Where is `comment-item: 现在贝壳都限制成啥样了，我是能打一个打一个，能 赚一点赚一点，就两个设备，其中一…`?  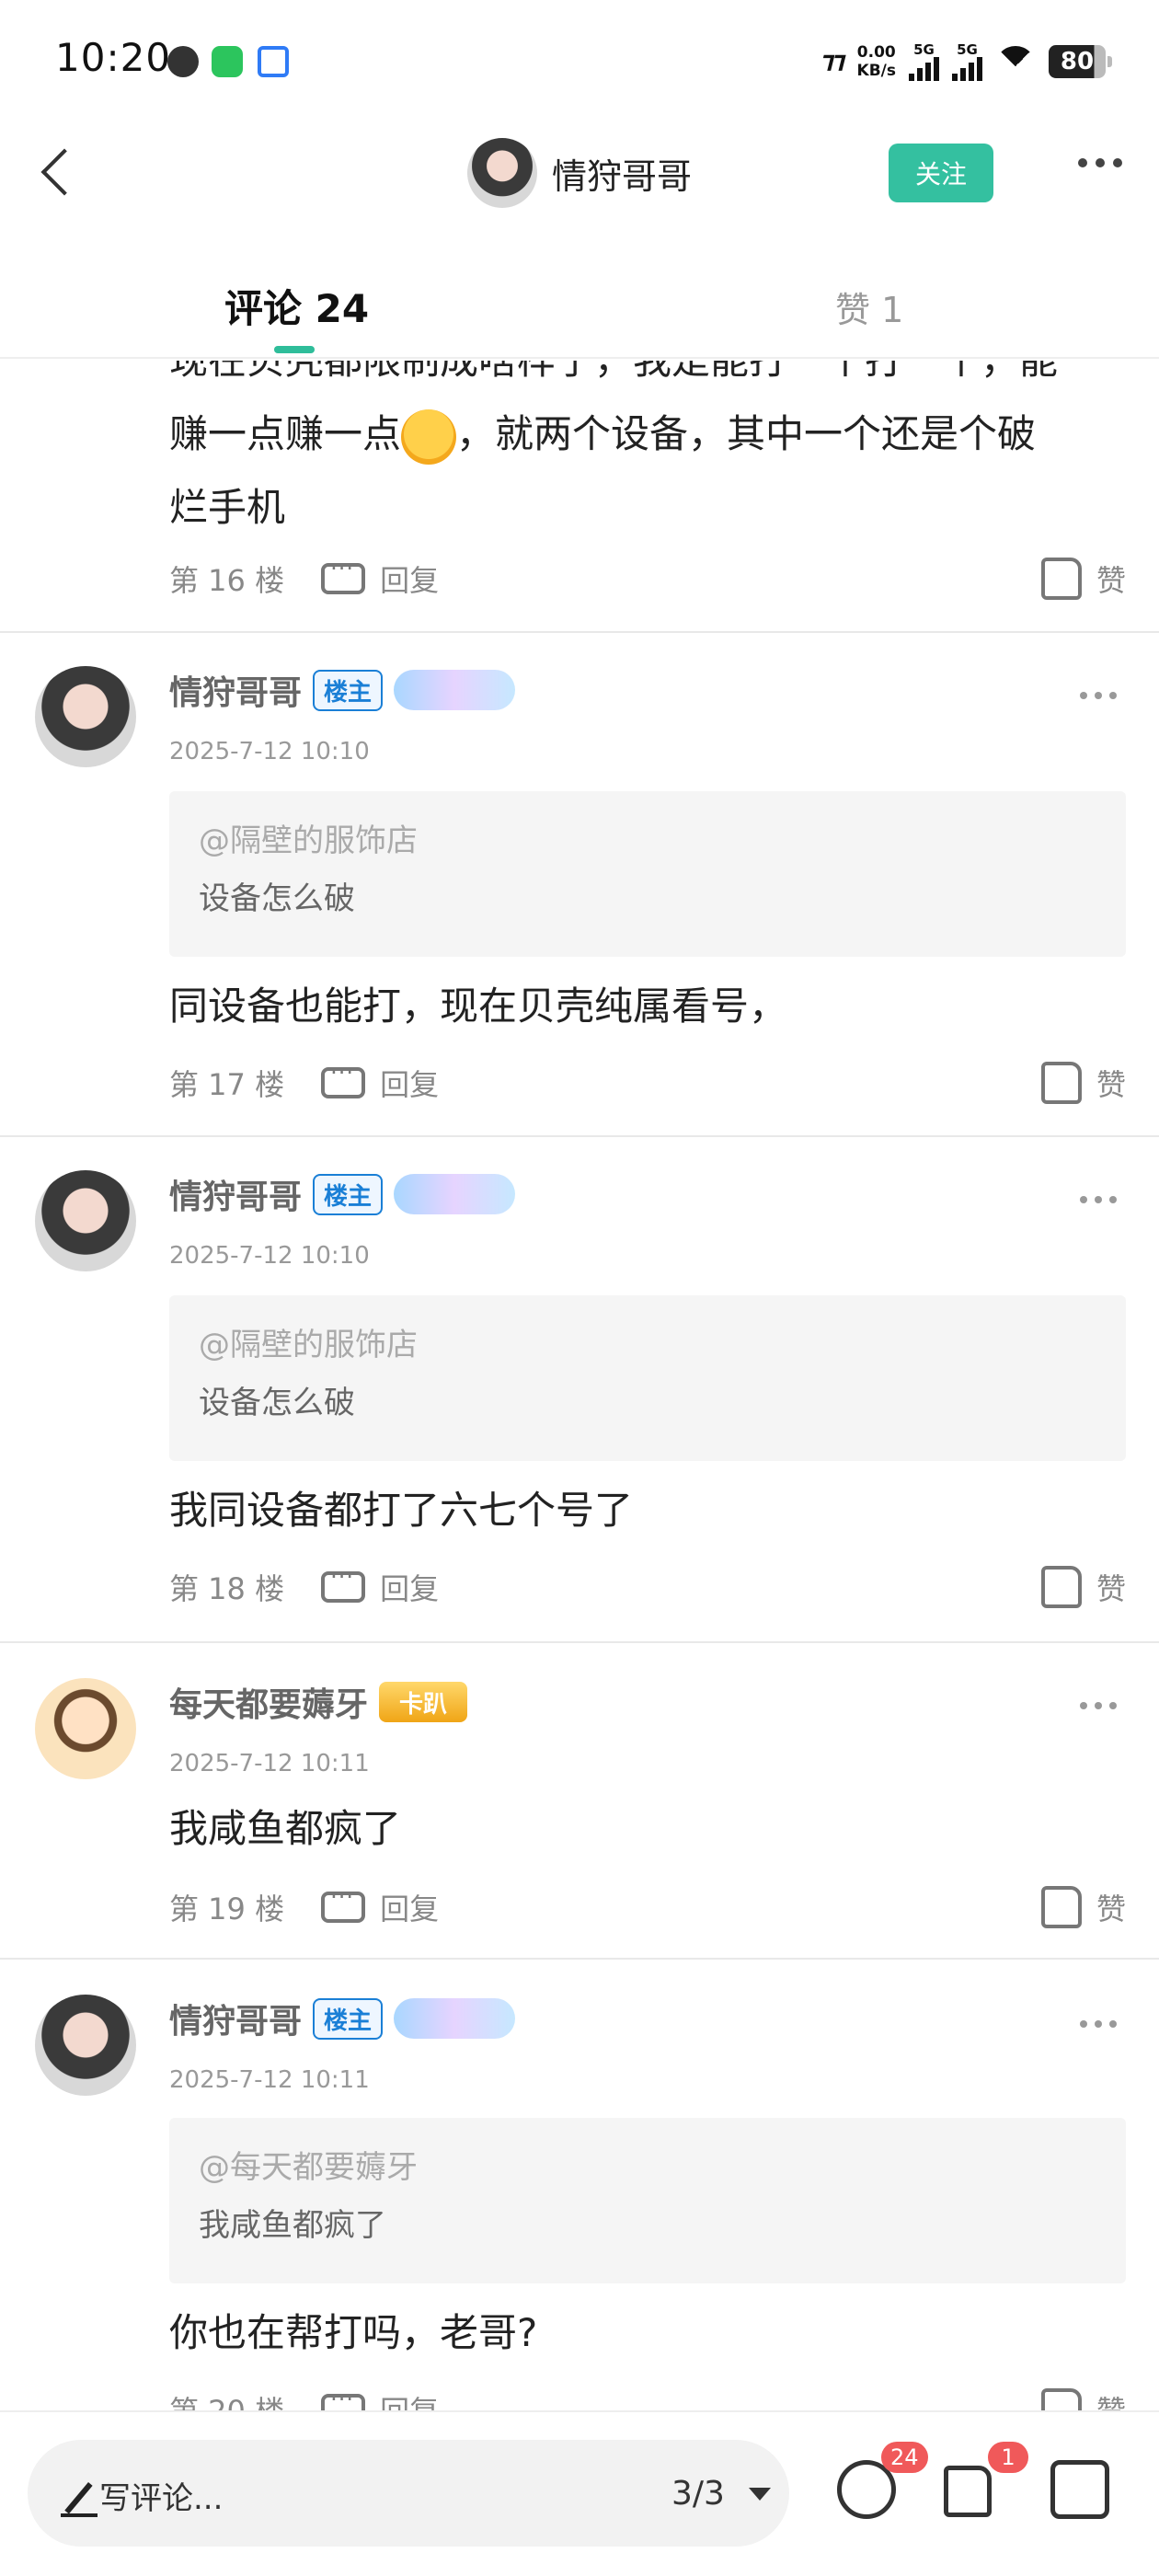 comment-item: 现在贝壳都限制成啥样了，我是能打一个打一个，能 赚一点赚一点，就两个设备，其中一… is located at coordinates (579, 497).